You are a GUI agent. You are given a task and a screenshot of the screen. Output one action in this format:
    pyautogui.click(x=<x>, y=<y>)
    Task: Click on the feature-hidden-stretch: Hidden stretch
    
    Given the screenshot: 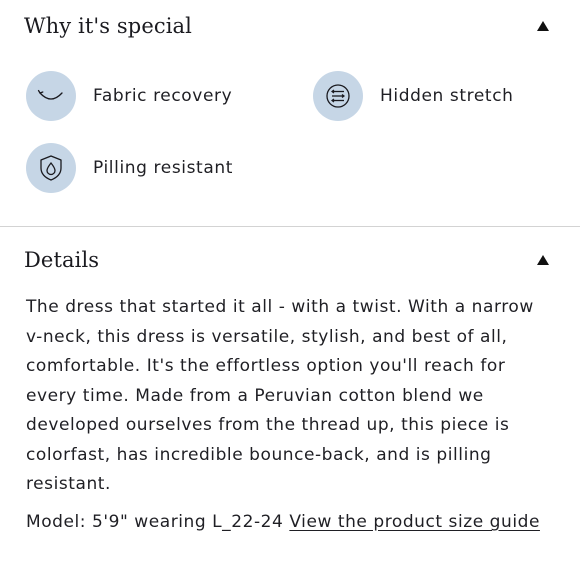 What is the action you would take?
    pyautogui.click(x=413, y=96)
    